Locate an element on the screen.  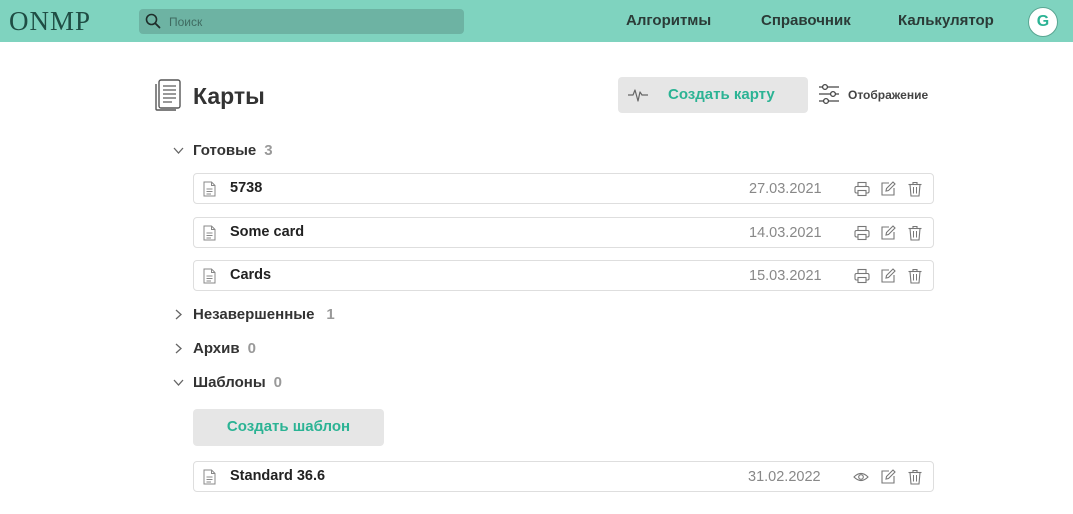
section-archive-toggle: Архив 0 is located at coordinates (214, 348).